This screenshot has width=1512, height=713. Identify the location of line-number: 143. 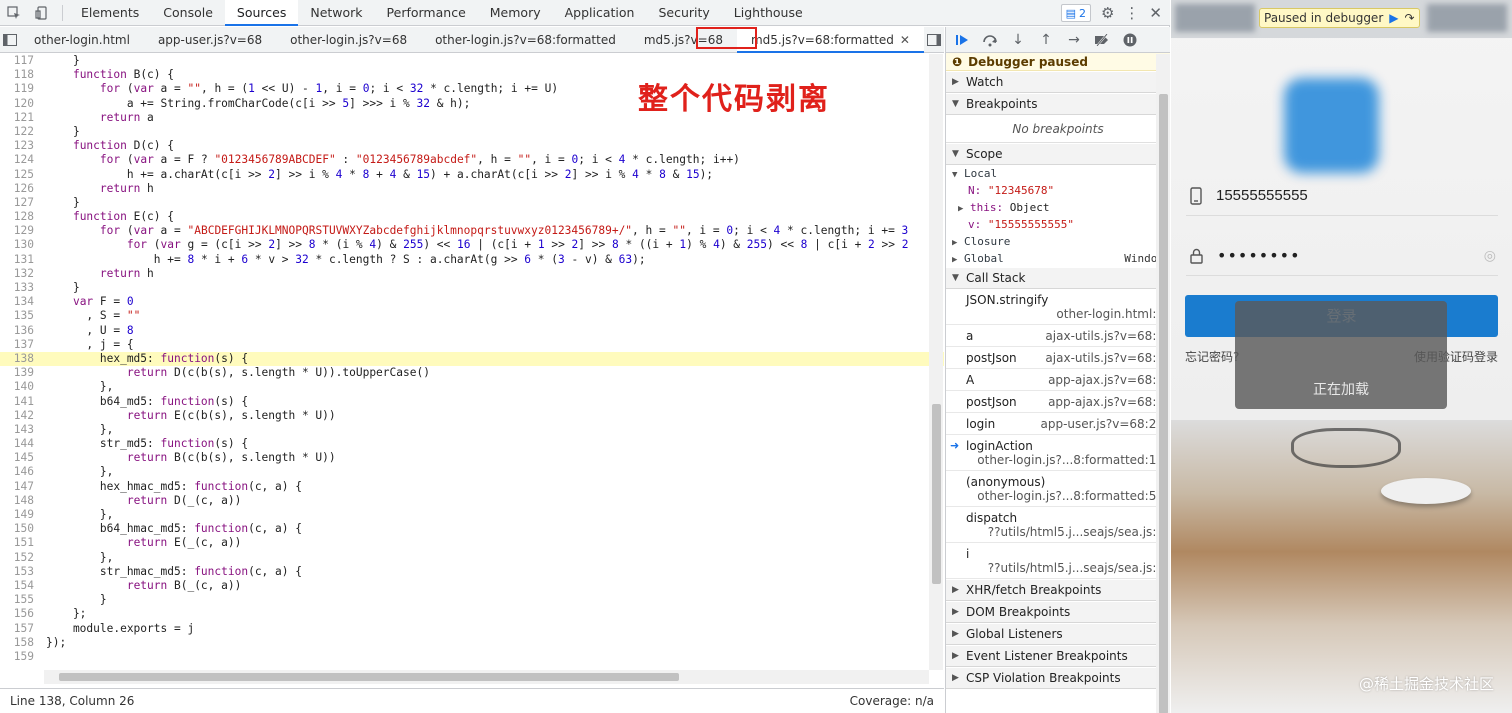
(20, 430).